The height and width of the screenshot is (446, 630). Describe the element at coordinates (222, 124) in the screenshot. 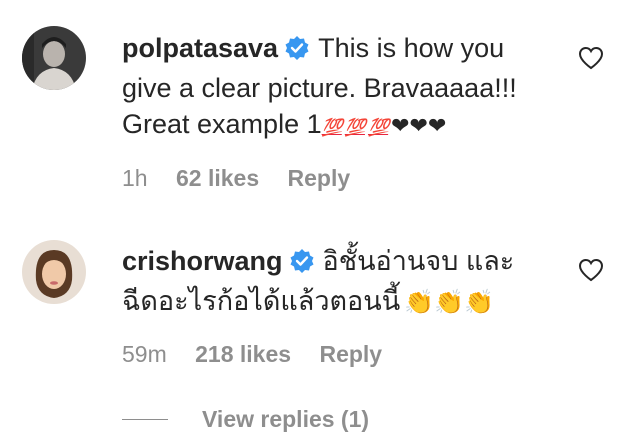

I see `comment-line-3: Great example 1` at that location.